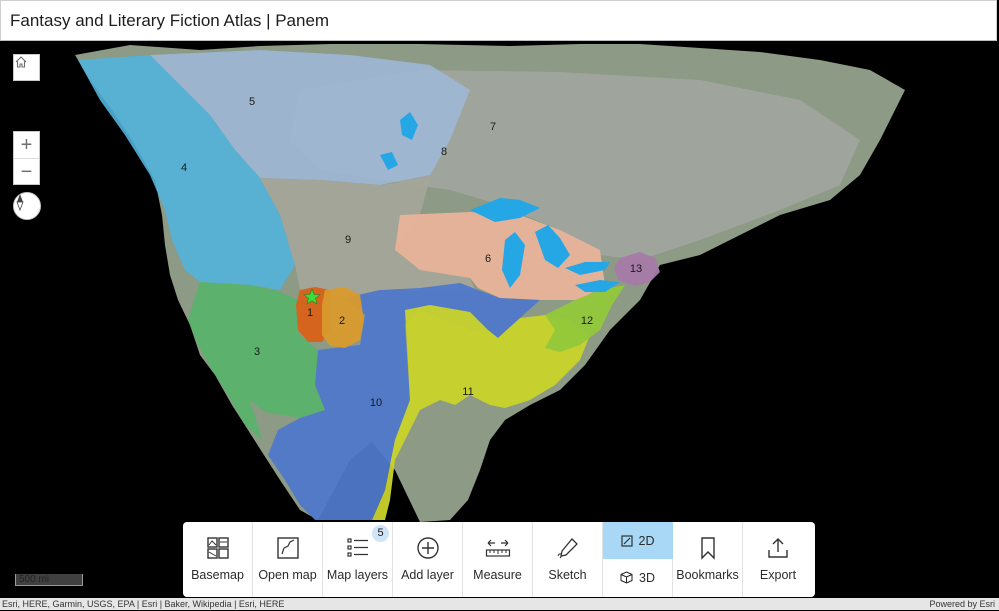 The height and width of the screenshot is (611, 999). Describe the element at coordinates (217, 575) in the screenshot. I see `basemap-label: Basemap` at that location.